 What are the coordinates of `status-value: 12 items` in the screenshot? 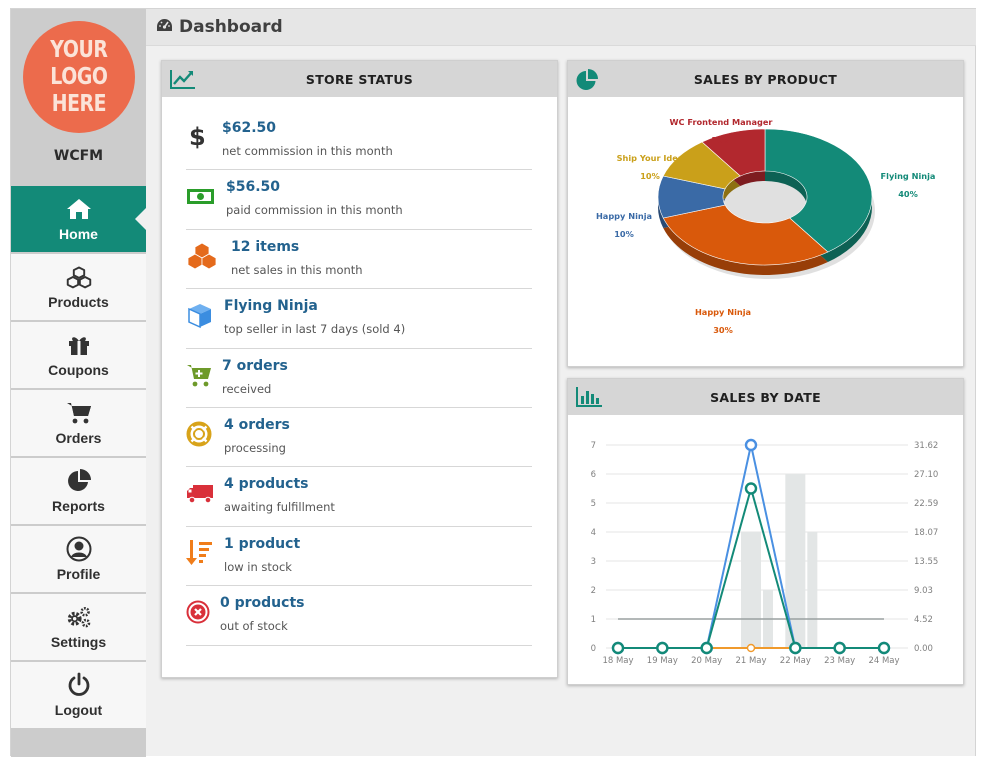 It's located at (265, 246).